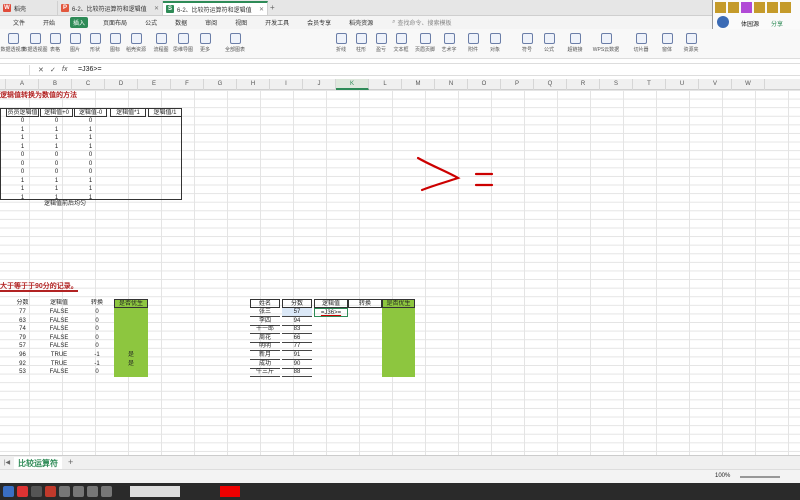 The image size is (800, 500). I want to click on form-control-button: 窗体, so click(667, 44).